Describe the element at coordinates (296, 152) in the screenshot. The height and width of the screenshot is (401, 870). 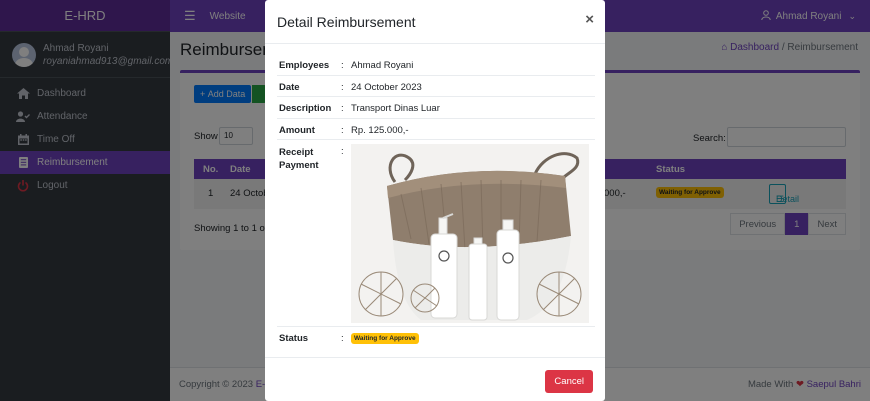
I see `receipt-label-line-1: Receipt` at that location.